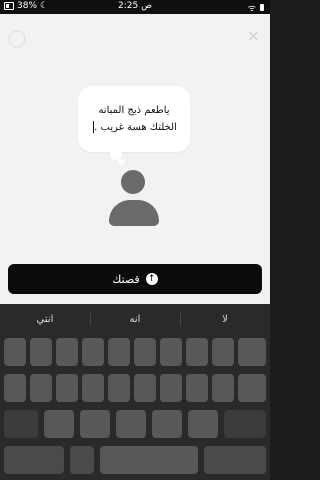 The height and width of the screenshot is (480, 320). What do you see at coordinates (245, 424) in the screenshot?
I see `backspace-key` at bounding box center [245, 424].